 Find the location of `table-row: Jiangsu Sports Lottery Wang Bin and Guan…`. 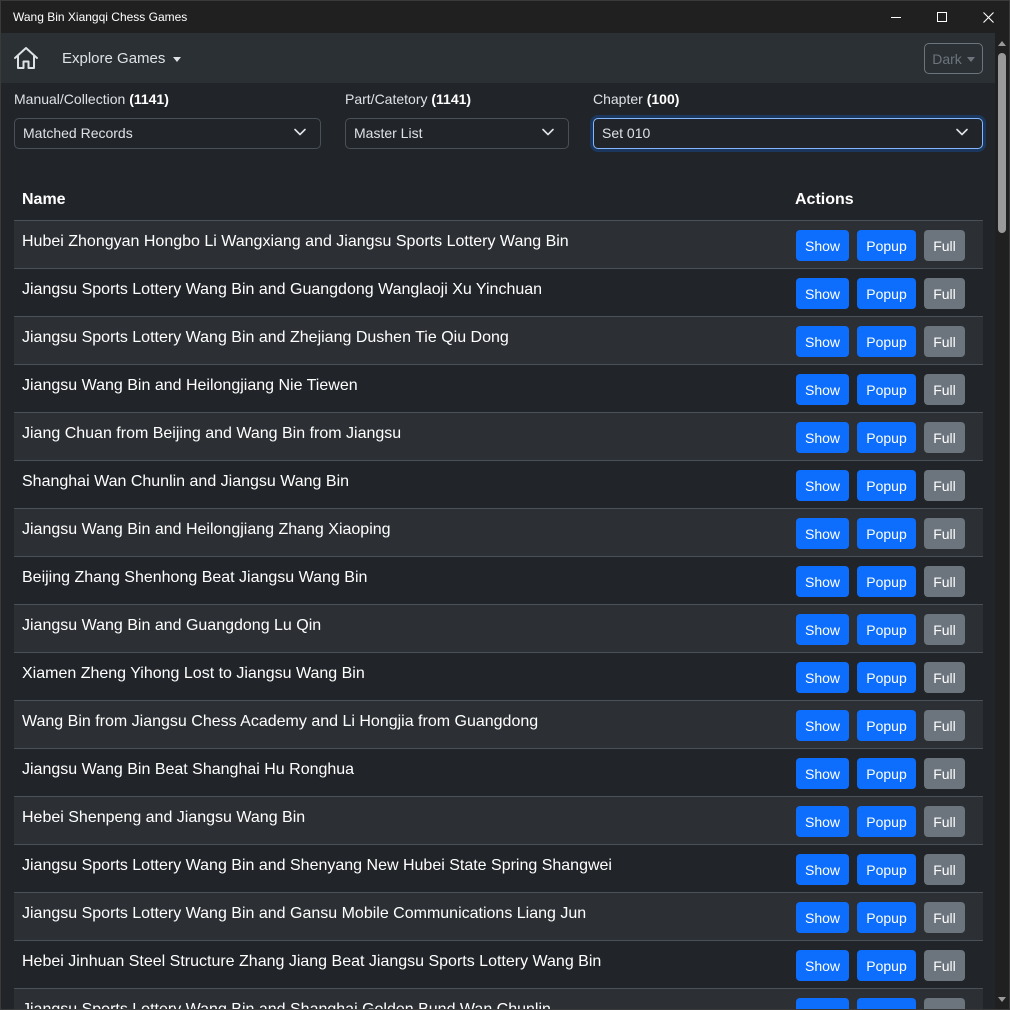

table-row: Jiangsu Sports Lottery Wang Bin and Guan… is located at coordinates (498, 293).